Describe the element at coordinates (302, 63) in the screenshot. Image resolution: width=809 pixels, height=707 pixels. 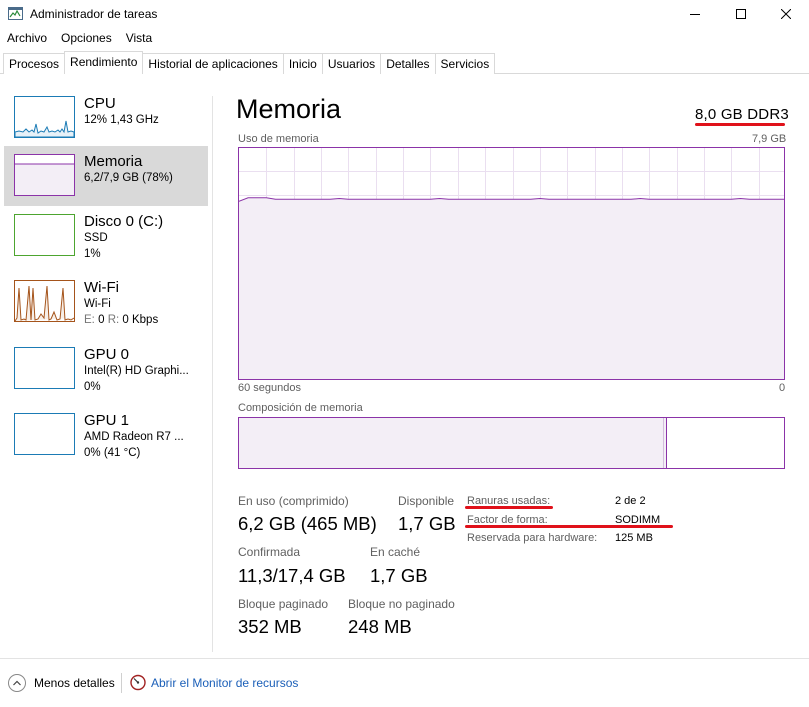
I see `tab-inicio: Inicio` at that location.